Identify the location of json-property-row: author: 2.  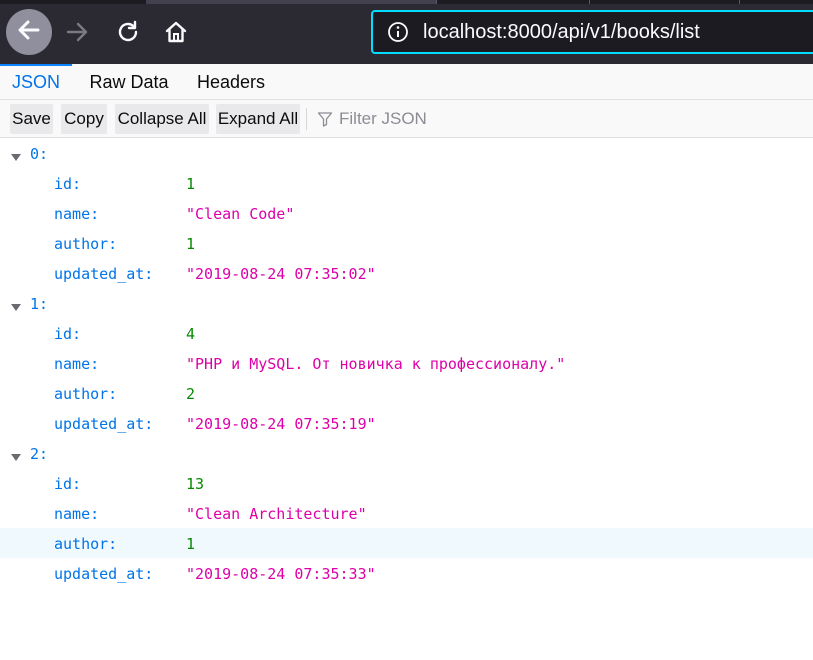
(406, 393).